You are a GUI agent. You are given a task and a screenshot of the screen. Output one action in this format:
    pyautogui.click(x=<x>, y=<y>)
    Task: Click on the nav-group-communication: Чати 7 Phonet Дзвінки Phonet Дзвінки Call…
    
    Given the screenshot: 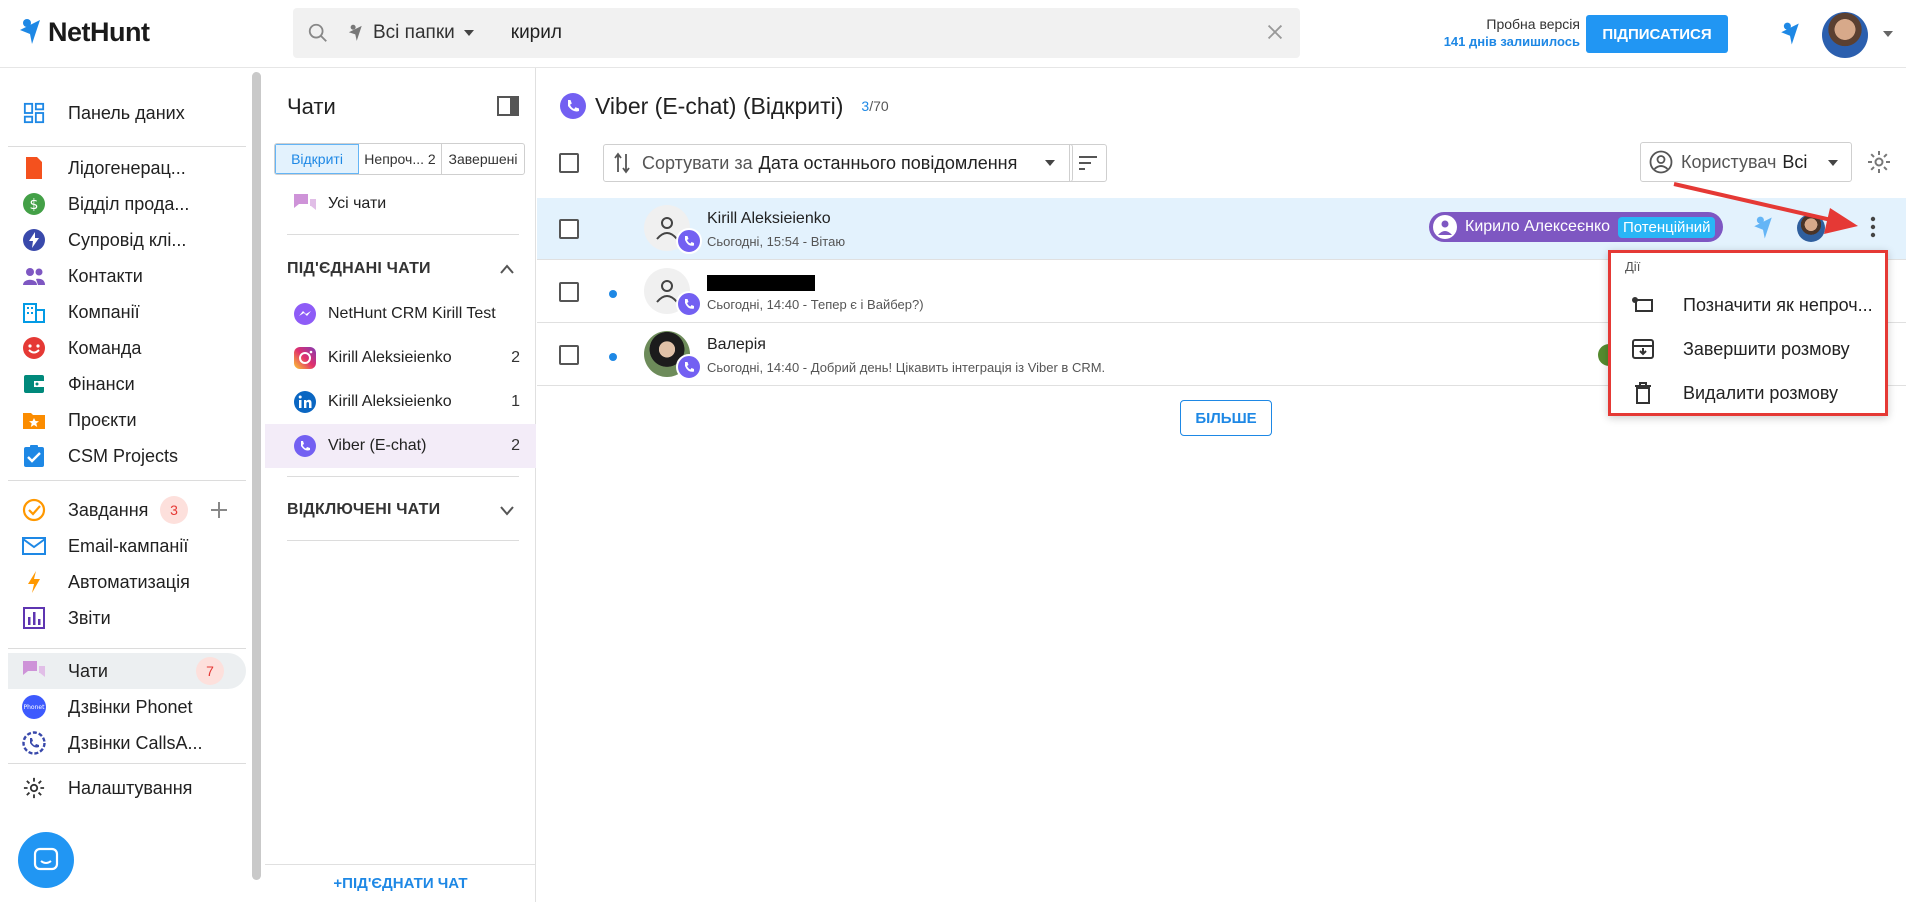 What is the action you would take?
    pyautogui.click(x=127, y=707)
    